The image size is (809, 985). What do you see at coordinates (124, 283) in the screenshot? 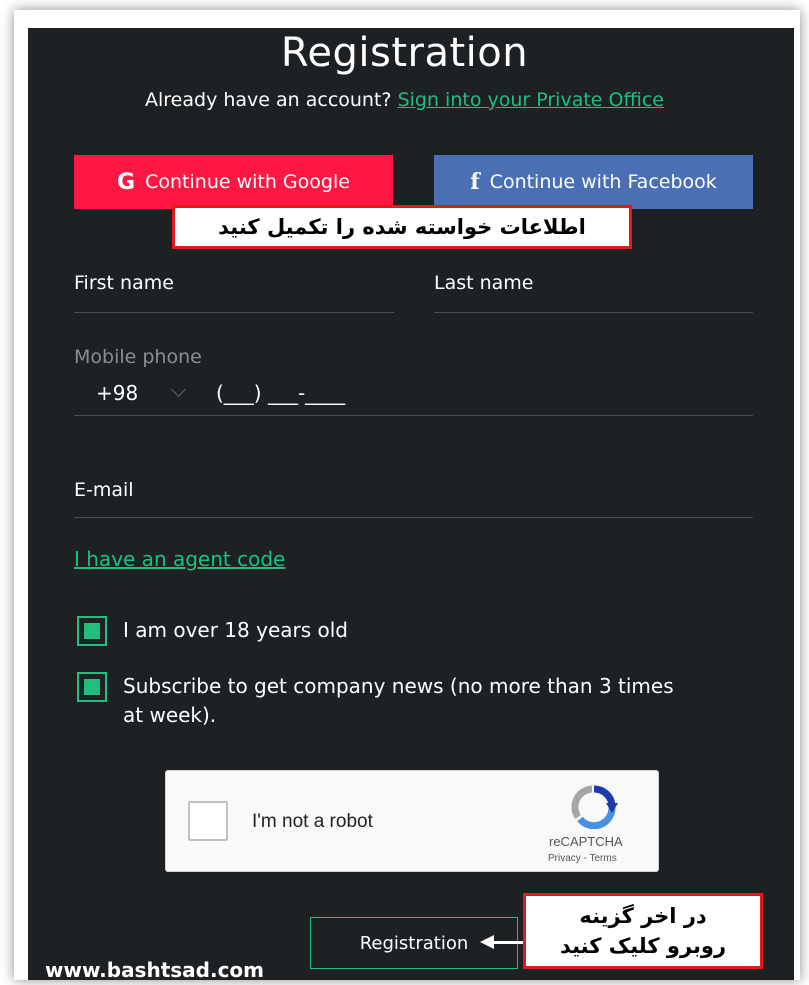
I see `first-name-field: First name` at bounding box center [124, 283].